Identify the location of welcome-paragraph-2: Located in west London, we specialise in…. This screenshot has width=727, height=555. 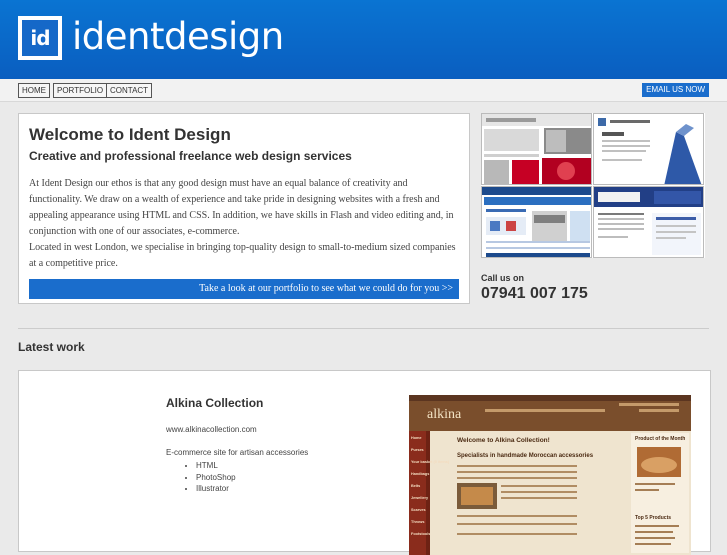
(242, 255).